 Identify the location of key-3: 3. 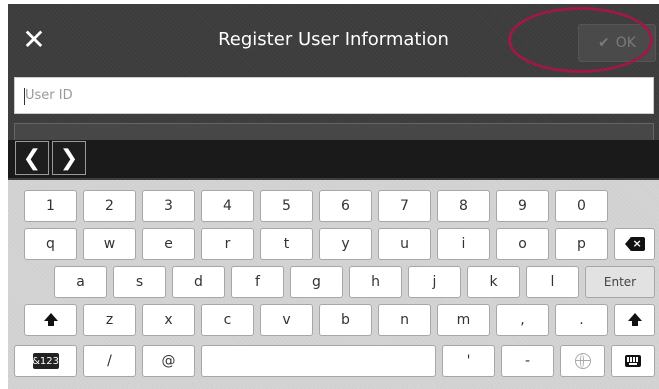
(168, 206).